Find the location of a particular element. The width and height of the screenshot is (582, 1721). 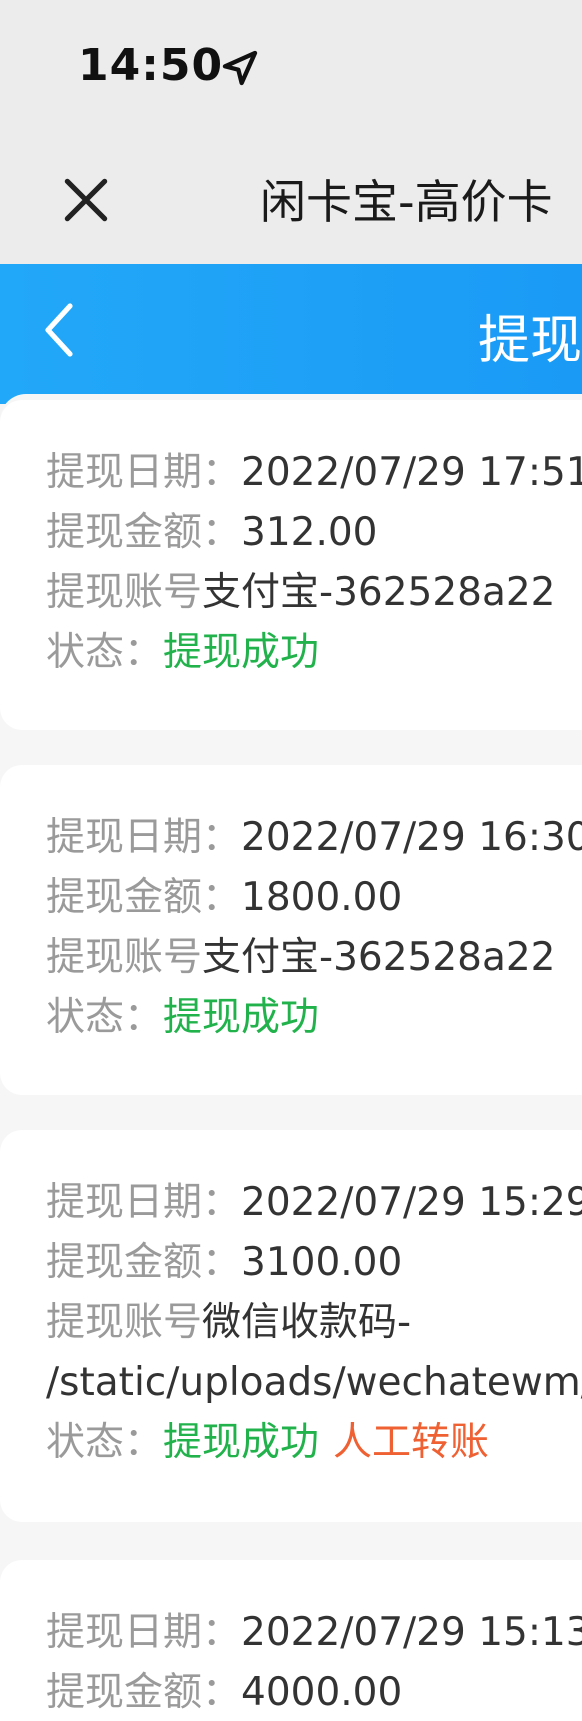

webview-title: 闲卡宝-高价卡 is located at coordinates (406, 202).